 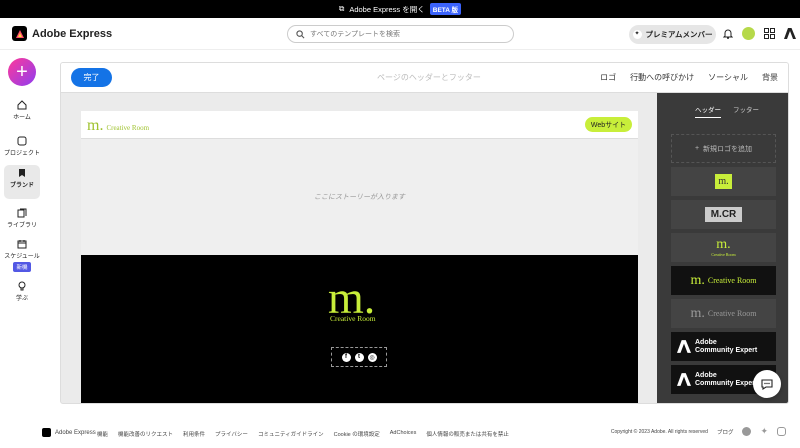 I want to click on nav-item-library: ライブラリ, so click(x=22, y=218).